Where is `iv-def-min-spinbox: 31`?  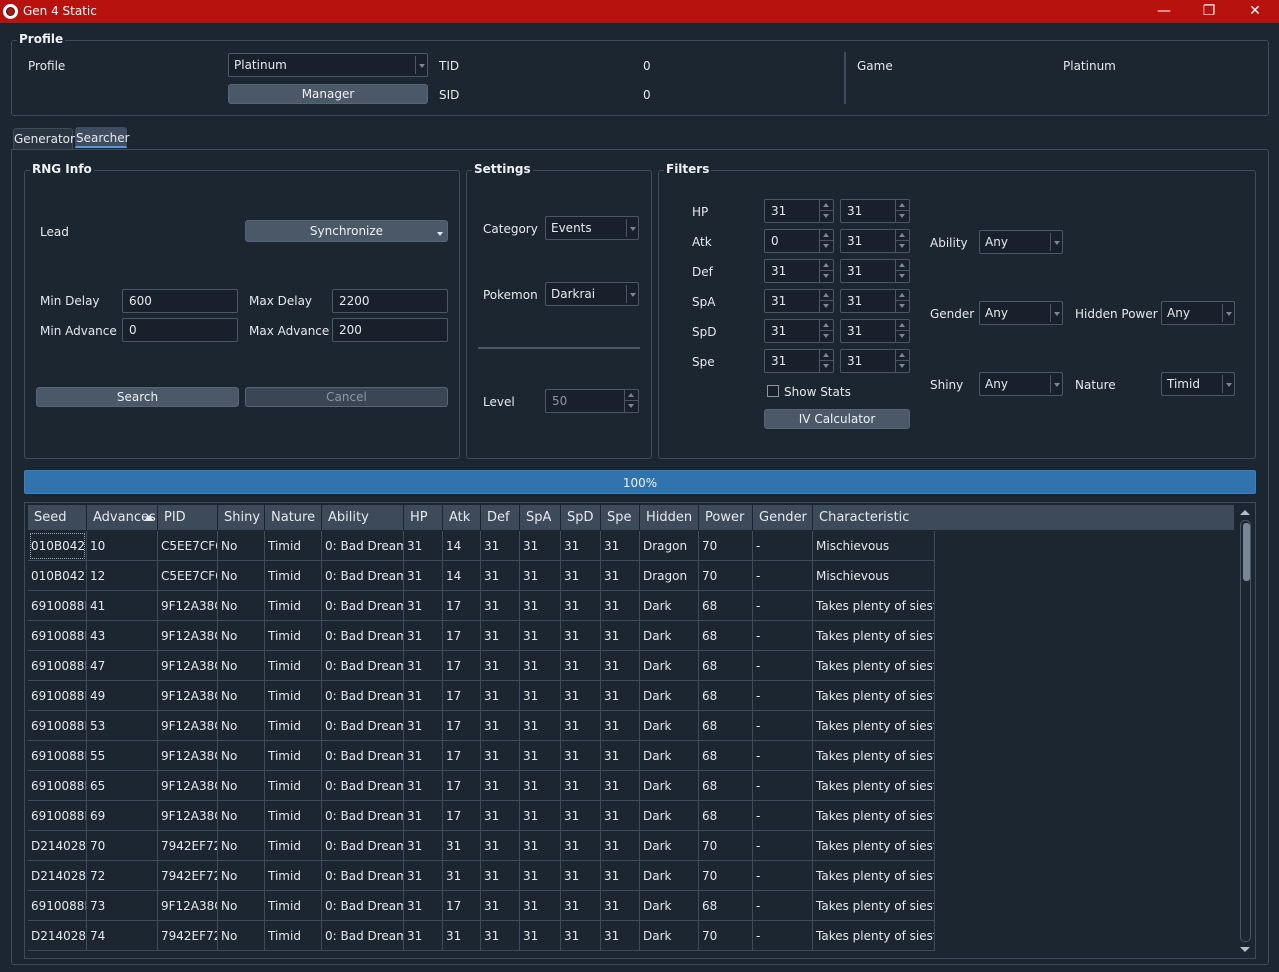
iv-def-min-spinbox: 31 is located at coordinates (799, 271).